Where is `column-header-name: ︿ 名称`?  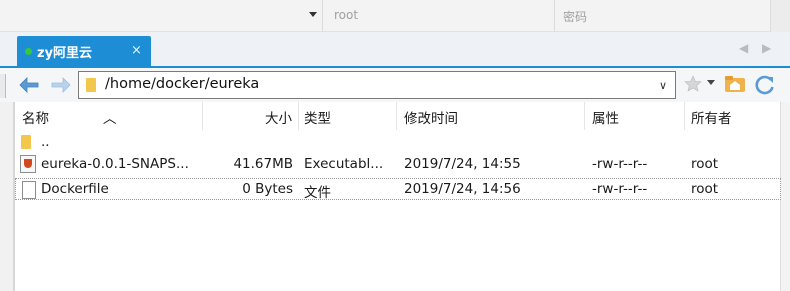 column-header-name: ︿ 名称 is located at coordinates (109, 116).